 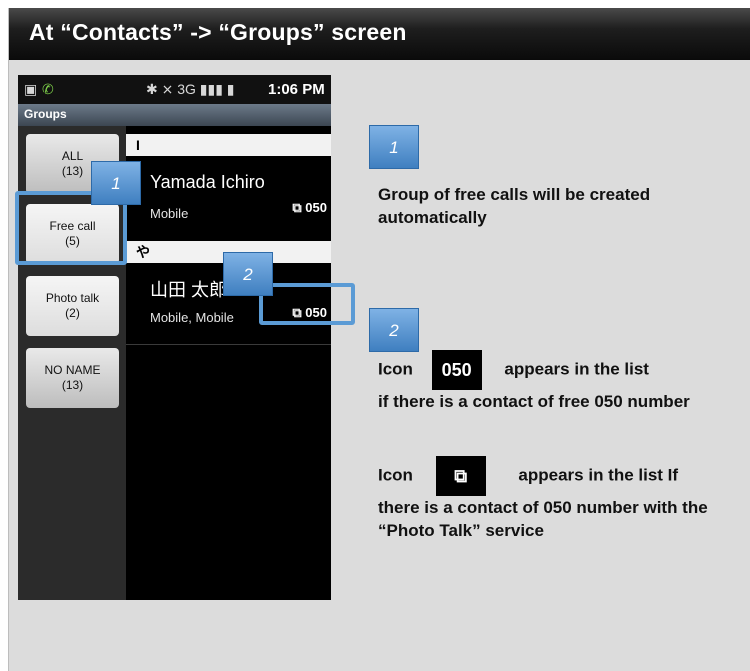 I want to click on contact-name: 山田 太郎, so click(x=188, y=289).